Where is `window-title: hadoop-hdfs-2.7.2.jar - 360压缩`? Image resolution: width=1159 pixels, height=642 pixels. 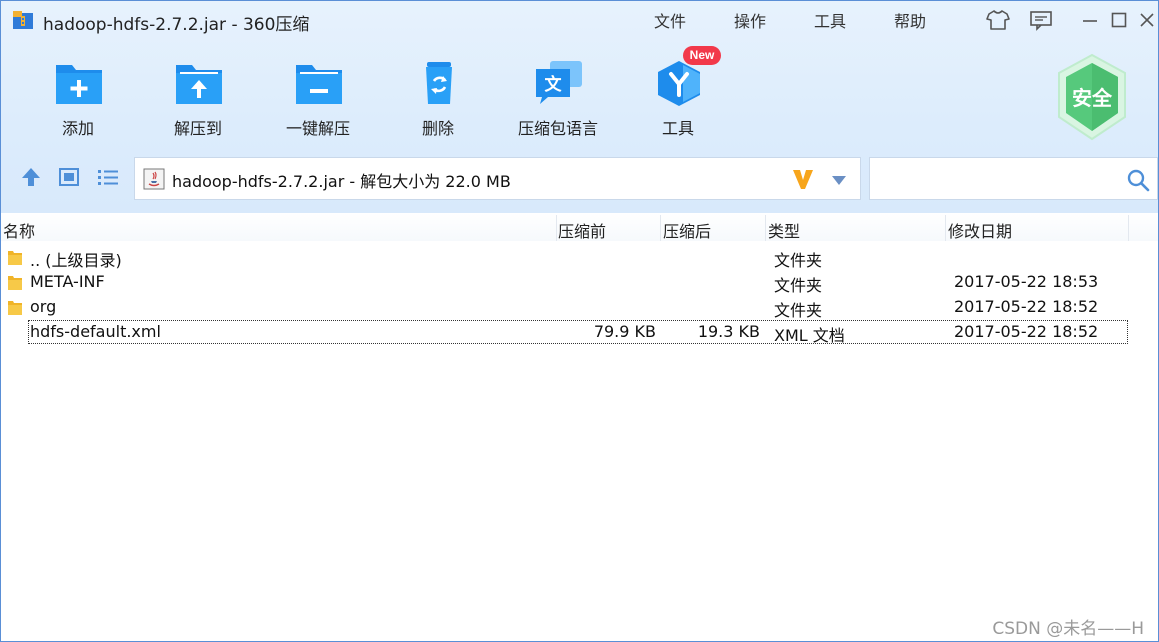 window-title: hadoop-hdfs-2.7.2.jar - 360压缩 is located at coordinates (176, 25).